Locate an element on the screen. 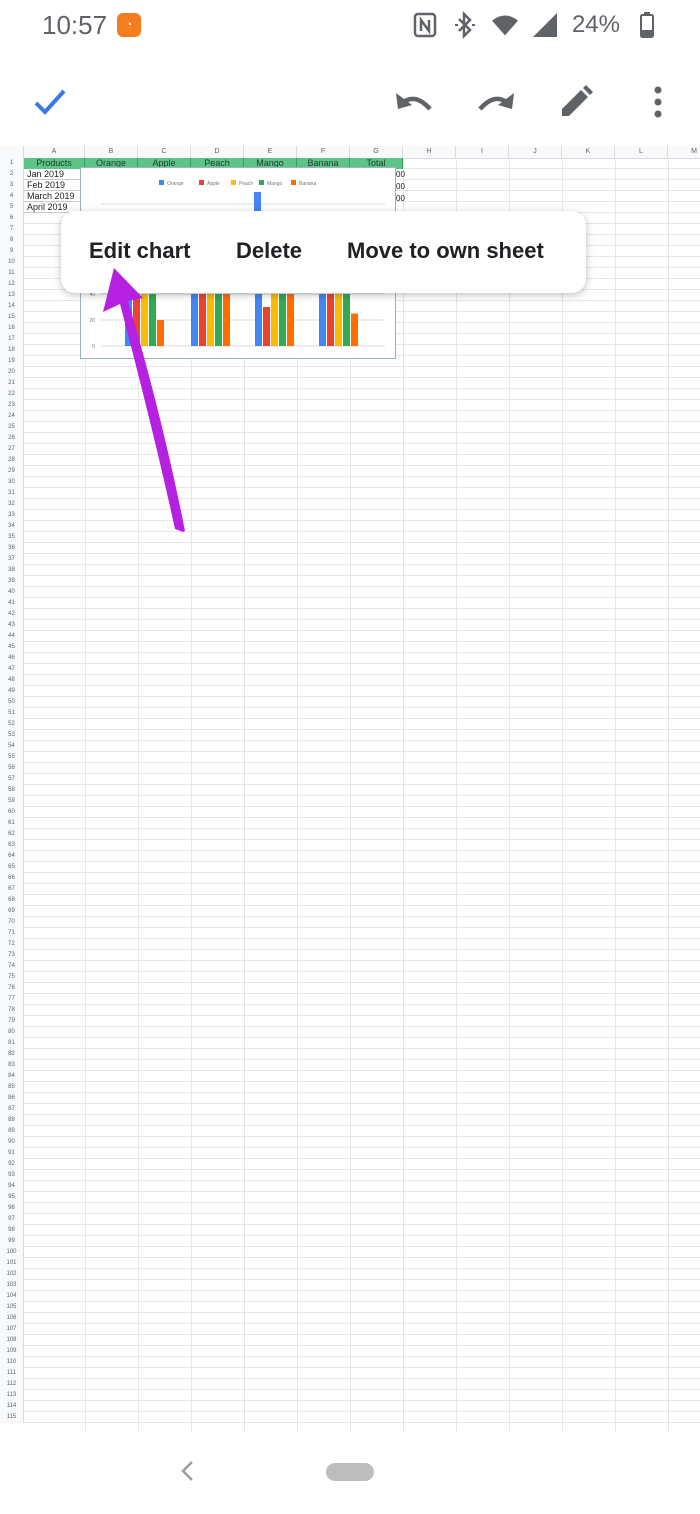  column-header-e: E is located at coordinates (270, 152).